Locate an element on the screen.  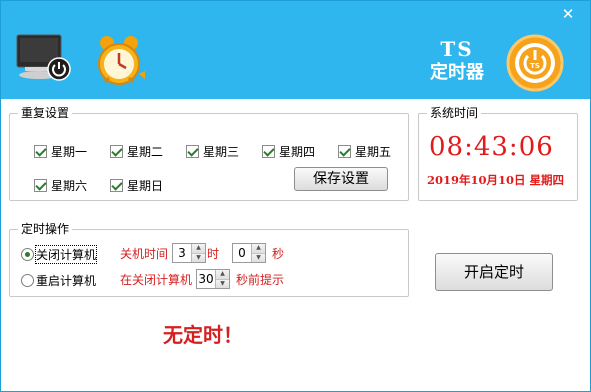
hour-value: 3 is located at coordinates (182, 253).